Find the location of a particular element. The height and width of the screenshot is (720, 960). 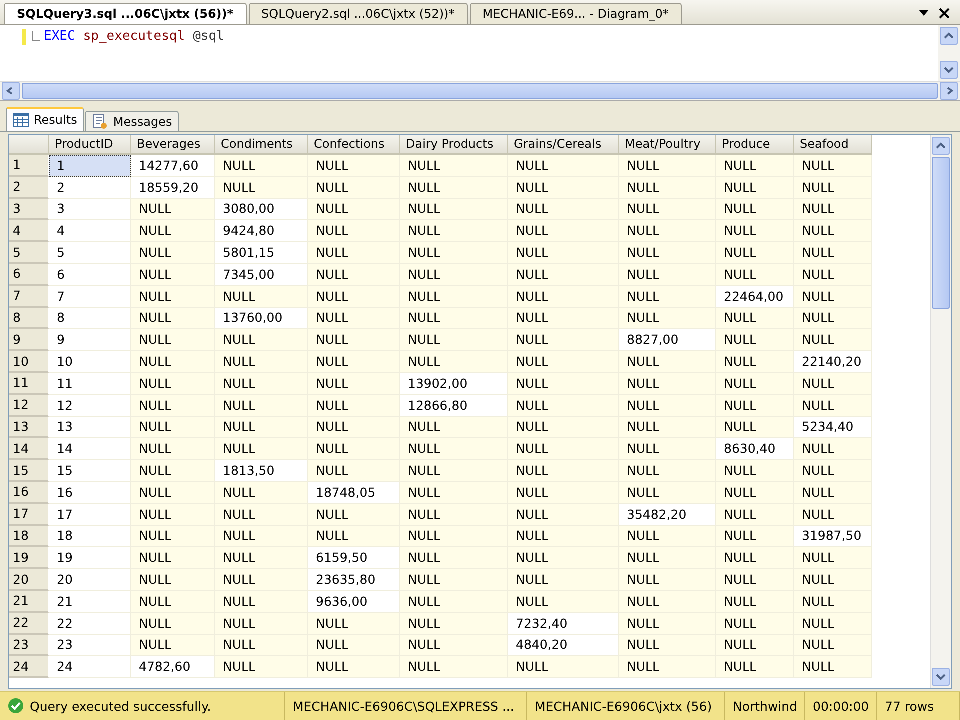

table-cell: 14277,60 is located at coordinates (173, 166).